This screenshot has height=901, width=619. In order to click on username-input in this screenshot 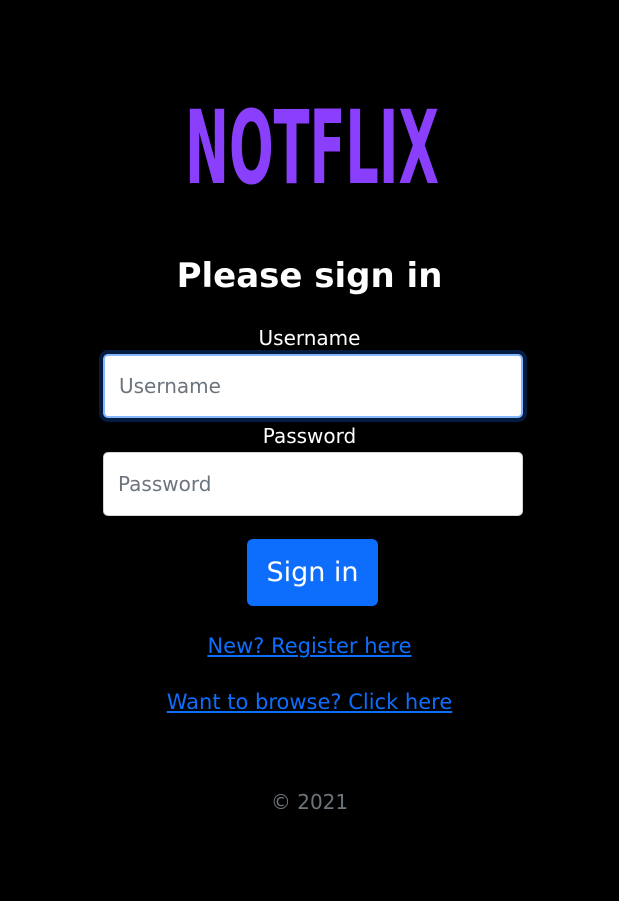, I will do `click(313, 386)`.